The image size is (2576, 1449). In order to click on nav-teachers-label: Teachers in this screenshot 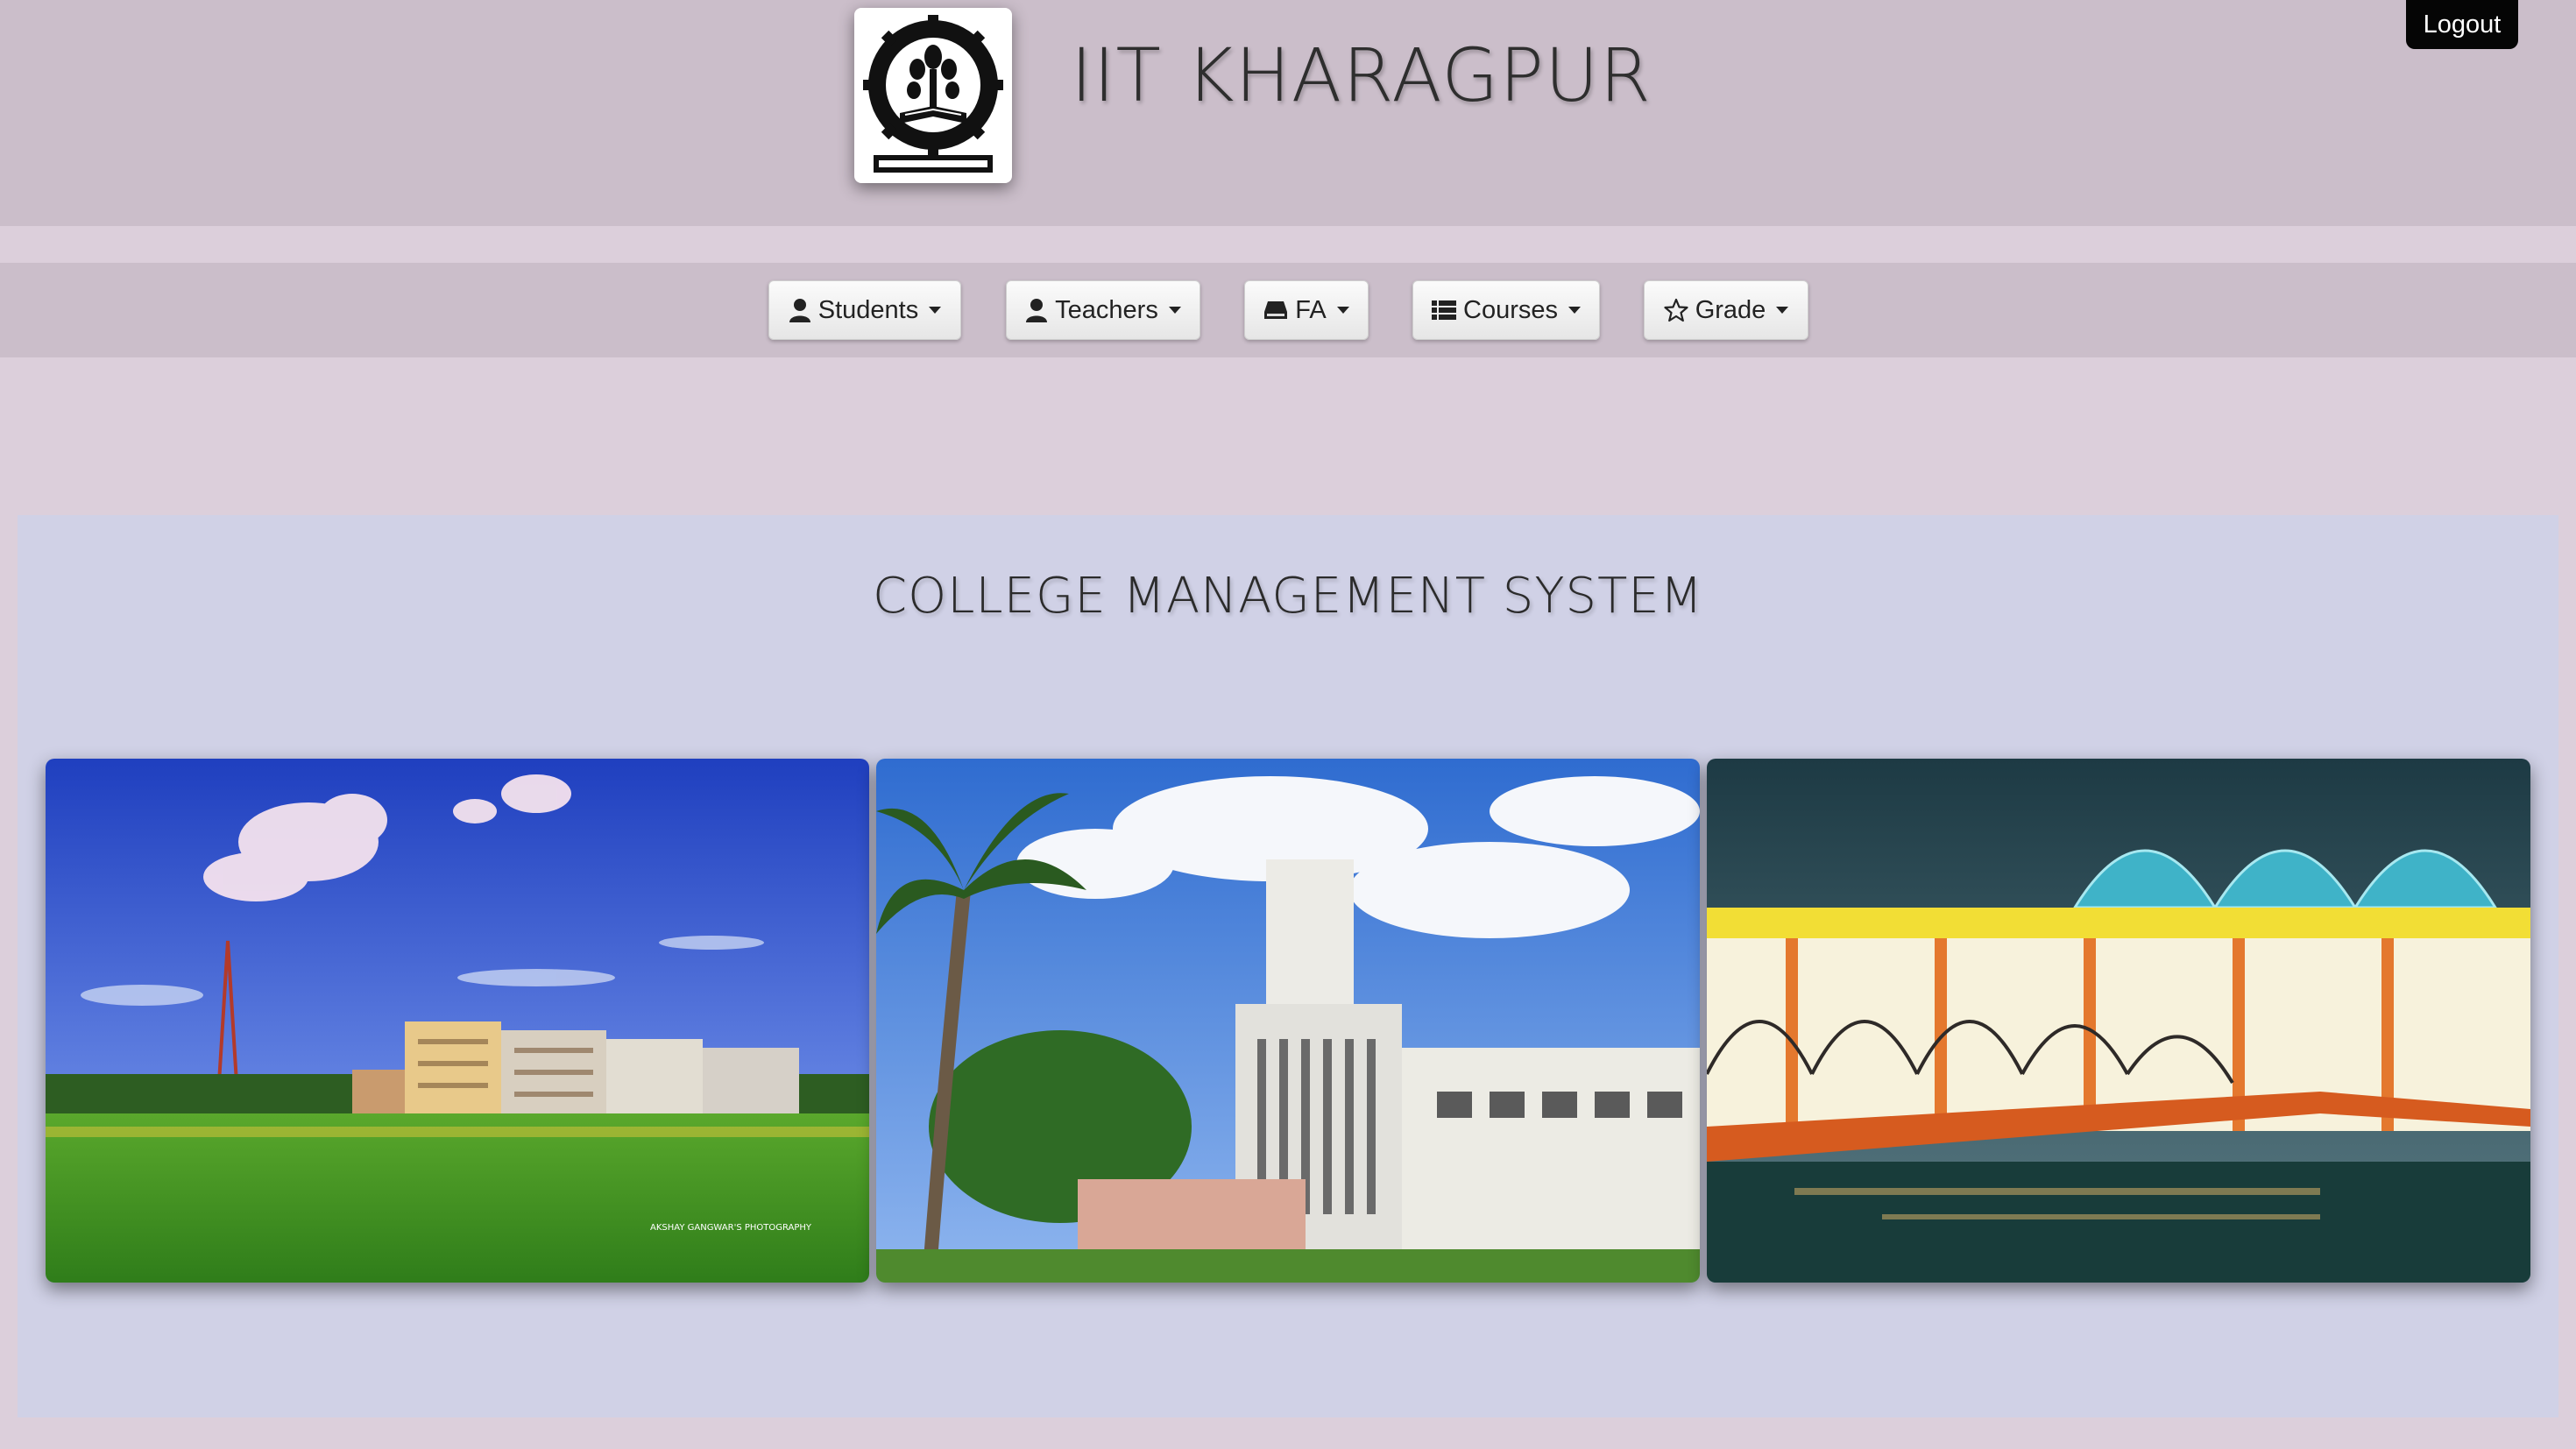, I will do `click(1106, 310)`.